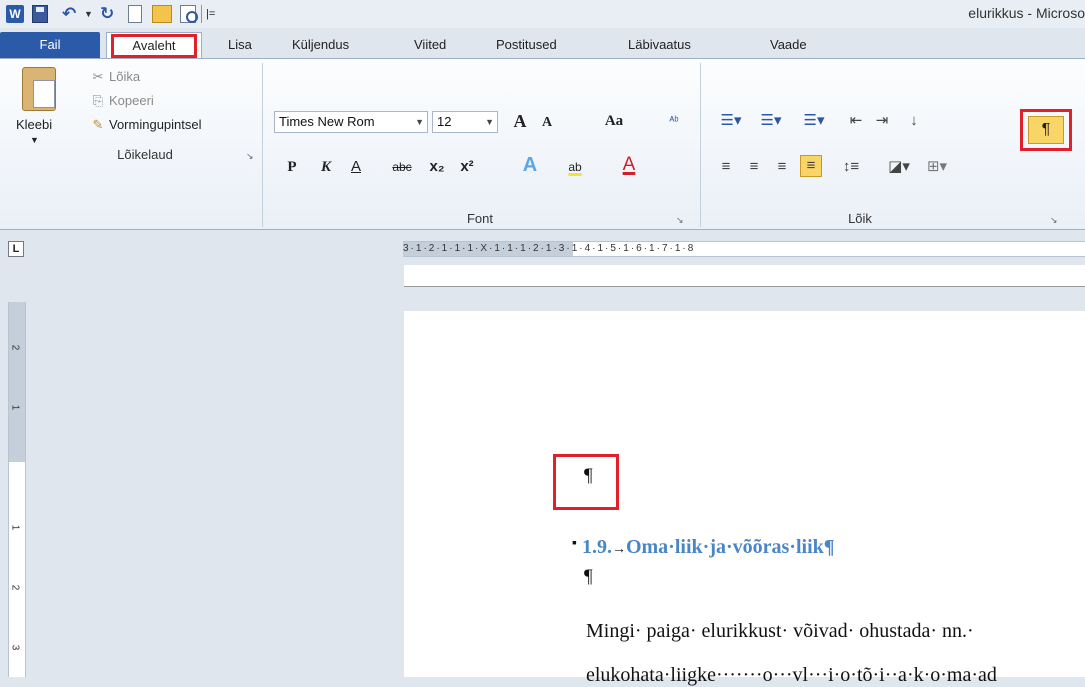 The image size is (1085, 687). What do you see at coordinates (155, 124) in the screenshot?
I see `format-painter-label: Vormingupintsel` at bounding box center [155, 124].